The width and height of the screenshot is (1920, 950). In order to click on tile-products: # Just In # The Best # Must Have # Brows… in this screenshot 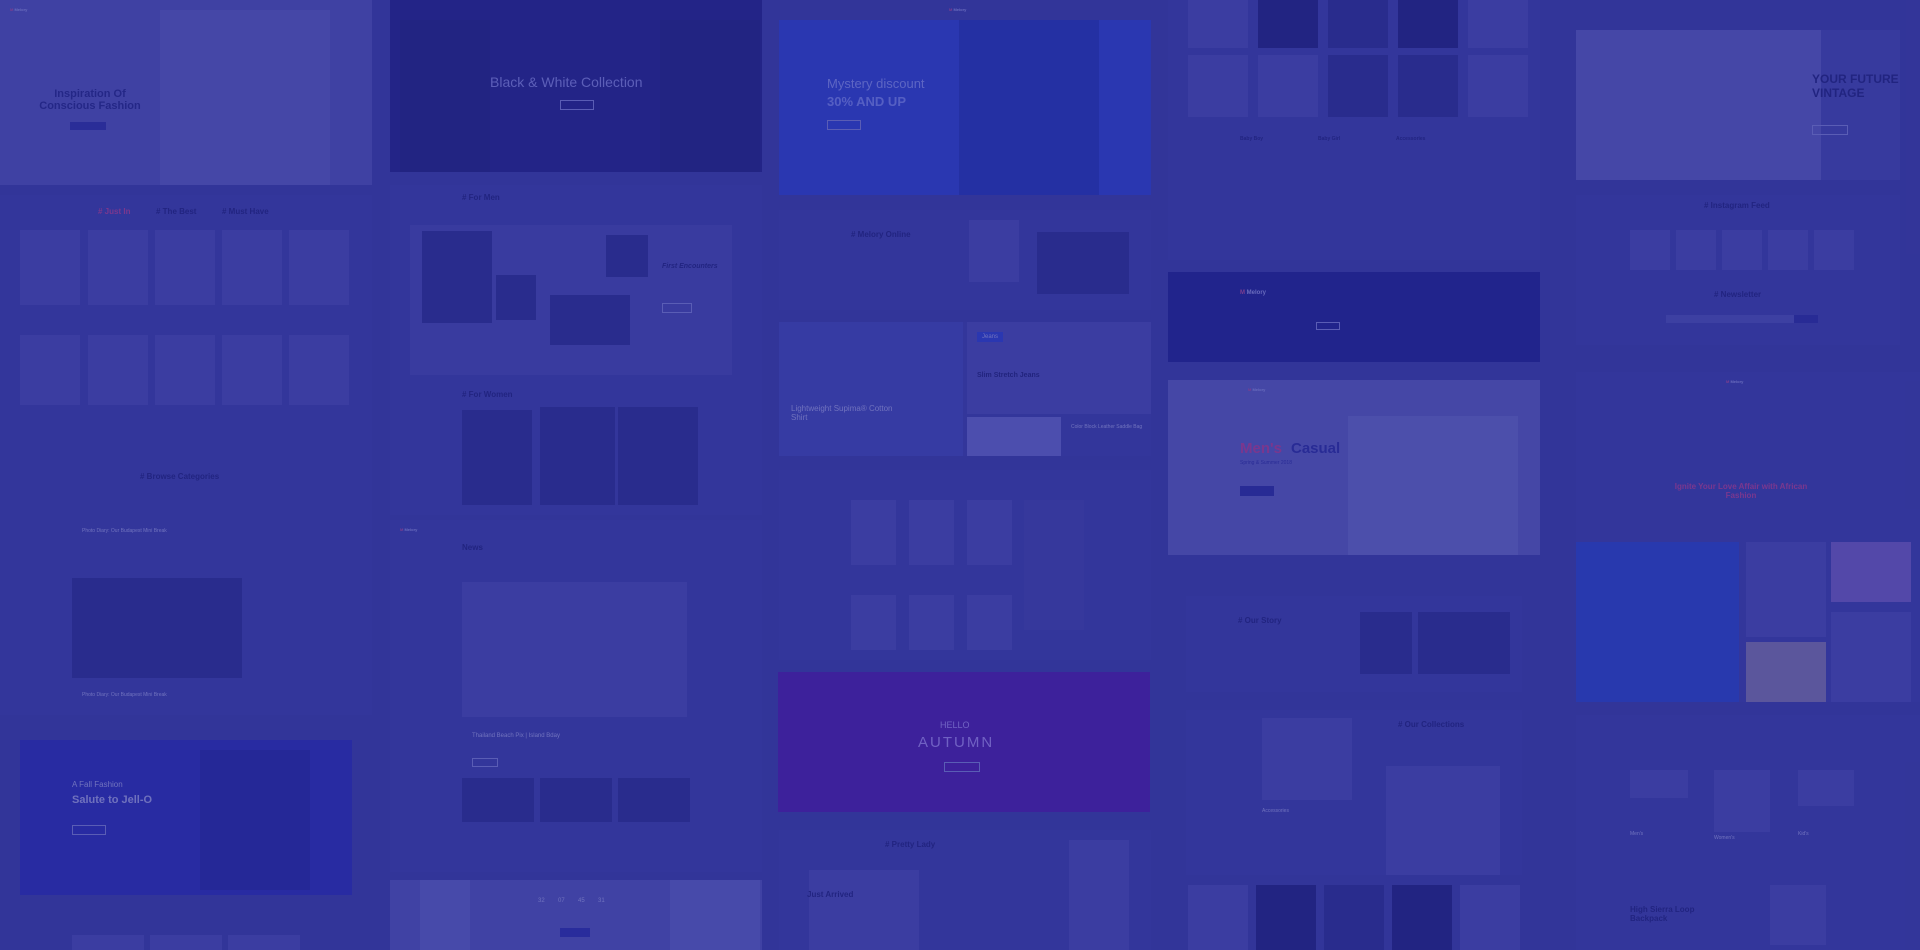, I will do `click(186, 455)`.